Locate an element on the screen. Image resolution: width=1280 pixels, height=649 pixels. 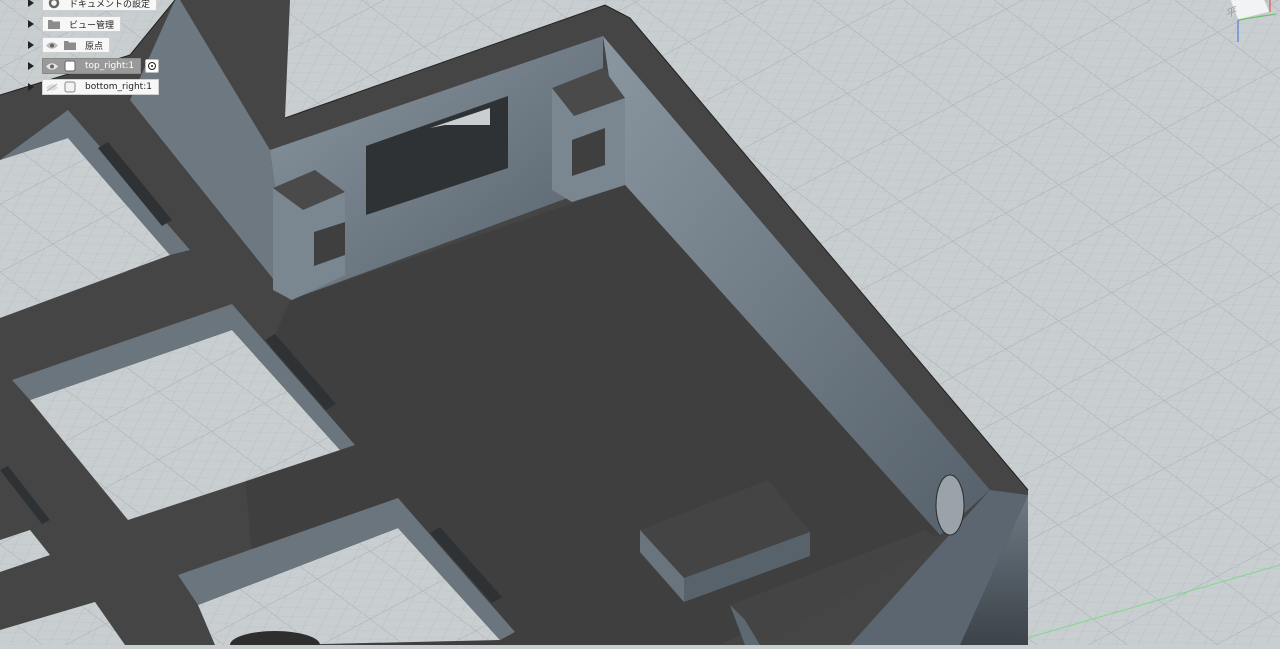
activate-radio-icon is located at coordinates (152, 66).